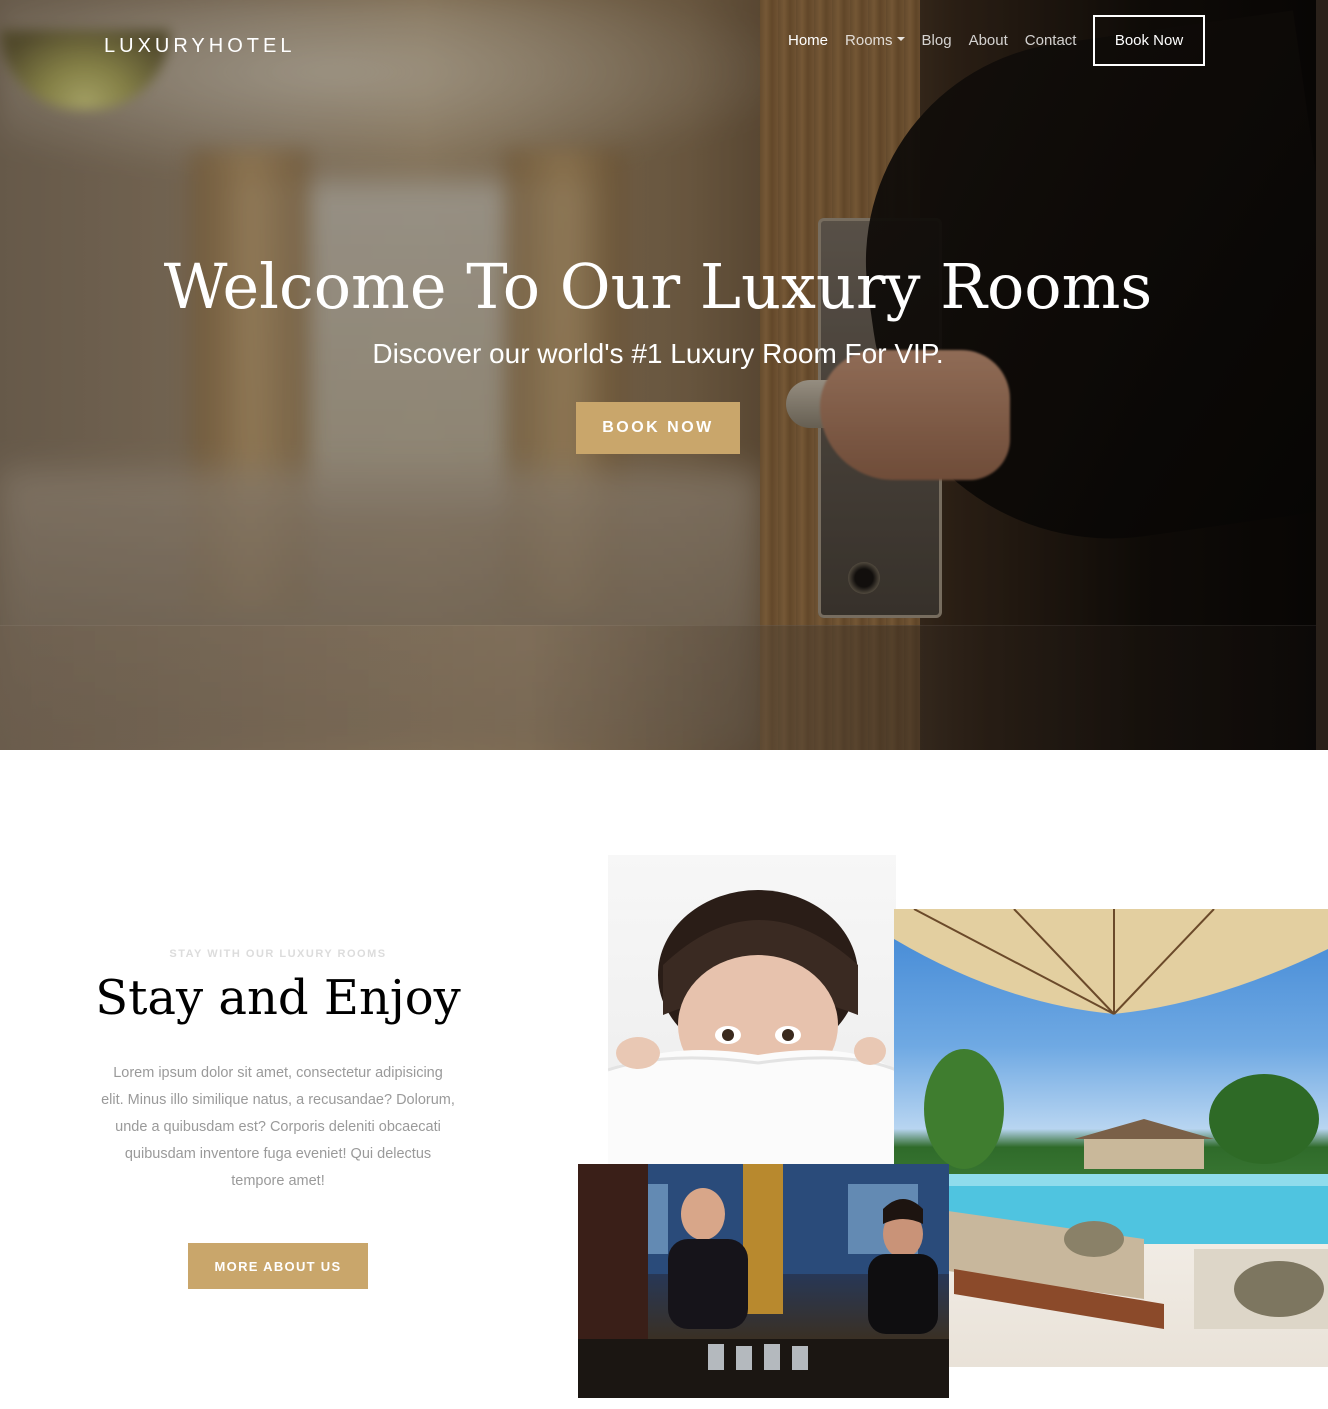 The height and width of the screenshot is (1409, 1328). I want to click on hero-title: Welcome To Our Luxury Rooms, so click(658, 286).